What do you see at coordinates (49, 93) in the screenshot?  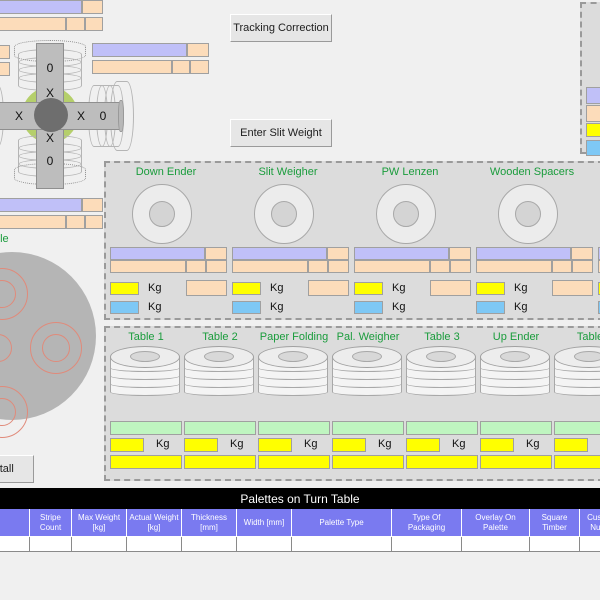 I see `turret-value-x-upper: X` at bounding box center [49, 93].